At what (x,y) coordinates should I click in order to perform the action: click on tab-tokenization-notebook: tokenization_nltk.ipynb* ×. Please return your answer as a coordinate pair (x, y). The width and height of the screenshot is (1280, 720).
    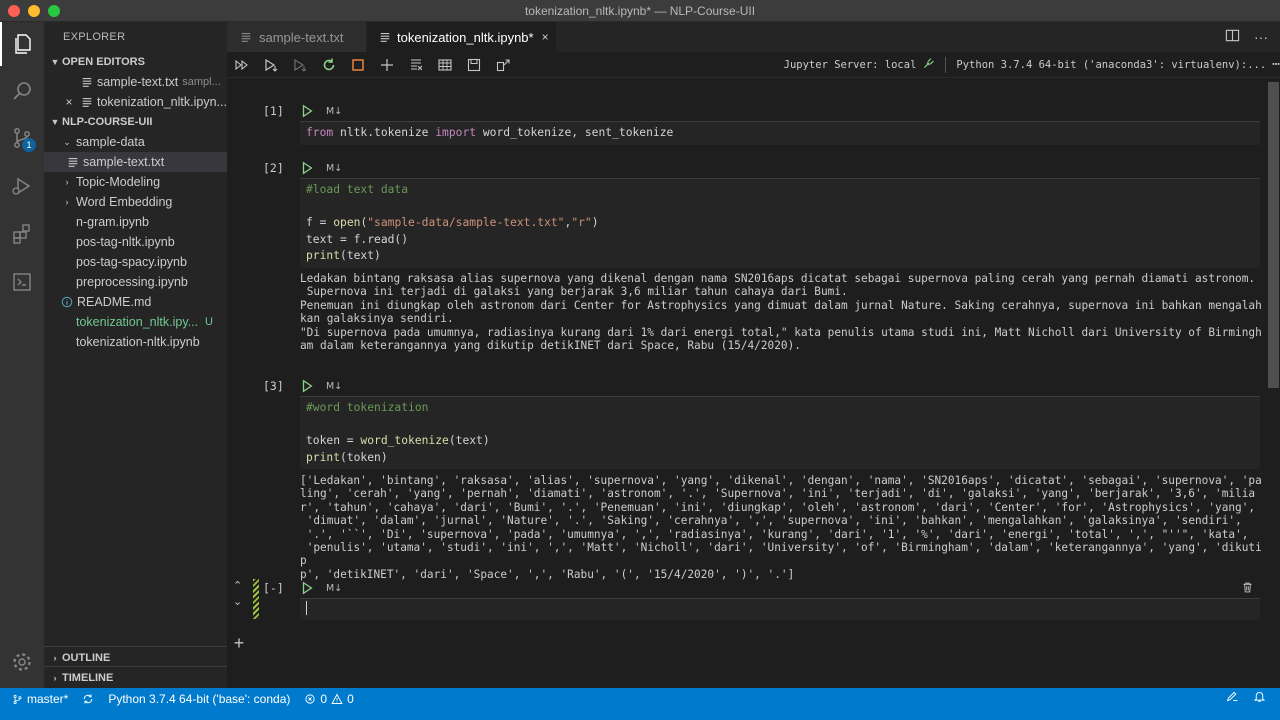
    Looking at the image, I should click on (462, 37).